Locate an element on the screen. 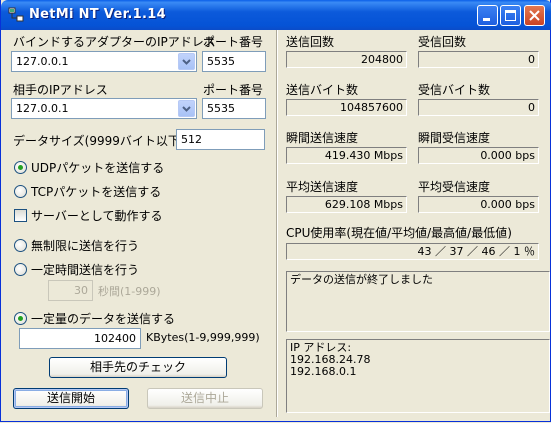 This screenshot has width=551, height=423. remote-ip-value: 127.0.0.1 is located at coordinates (42, 108).